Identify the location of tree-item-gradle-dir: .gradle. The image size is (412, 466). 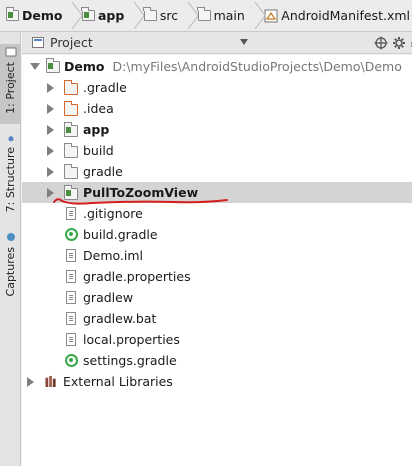
(217, 87).